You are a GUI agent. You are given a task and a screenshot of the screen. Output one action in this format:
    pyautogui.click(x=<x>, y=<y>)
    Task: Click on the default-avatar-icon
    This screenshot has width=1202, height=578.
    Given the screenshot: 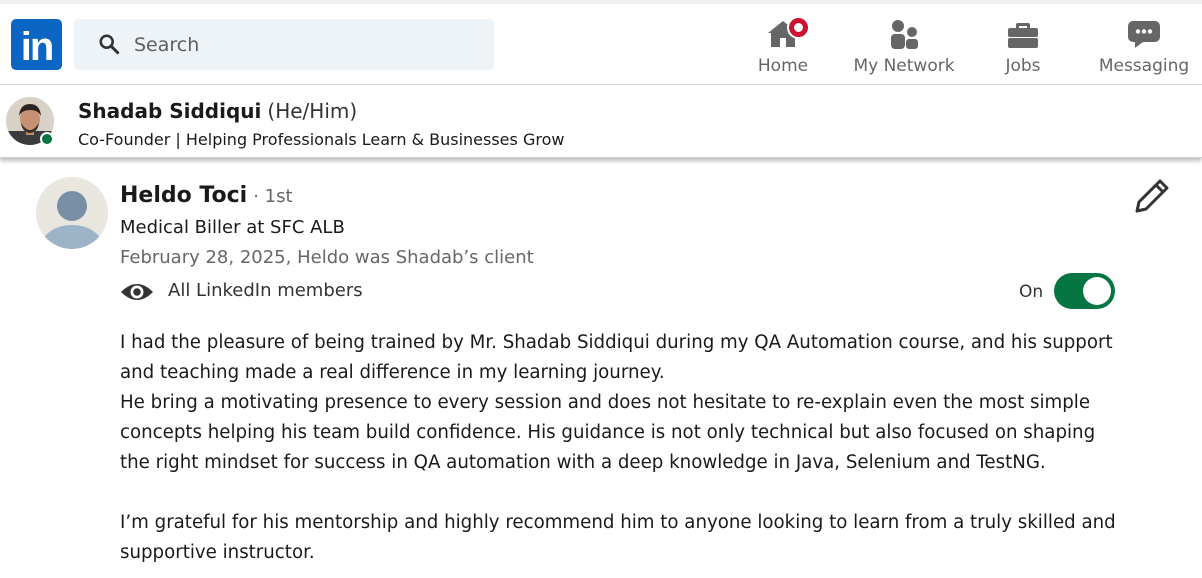 What is the action you would take?
    pyautogui.click(x=72, y=213)
    